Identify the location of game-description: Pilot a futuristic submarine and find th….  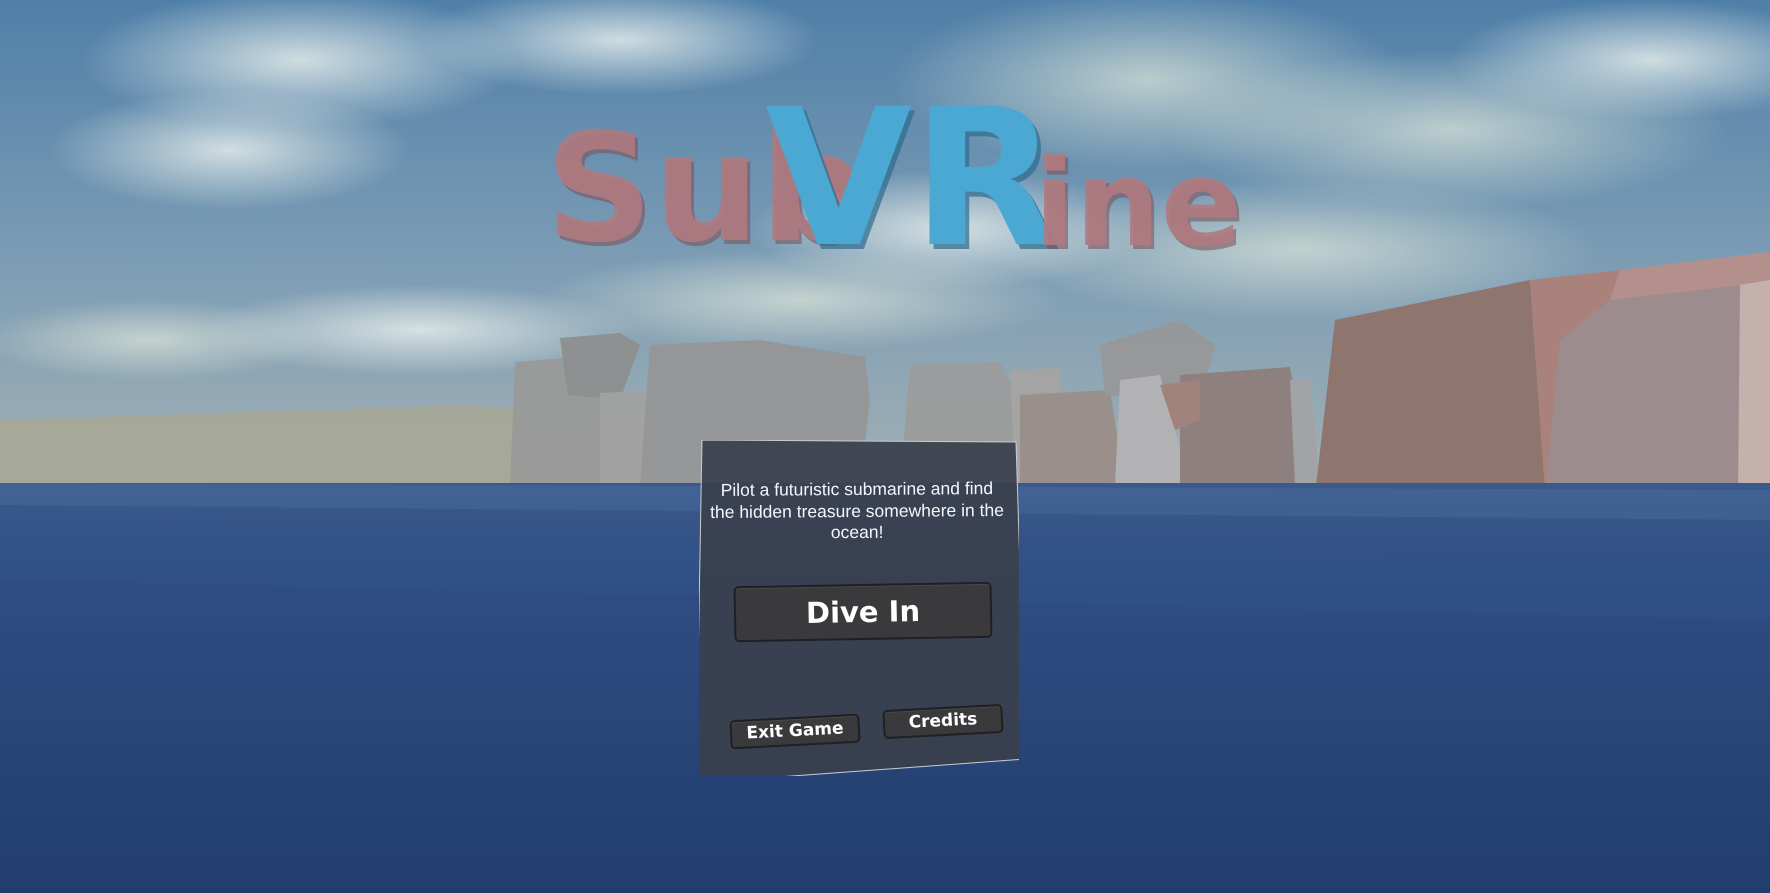
(857, 510).